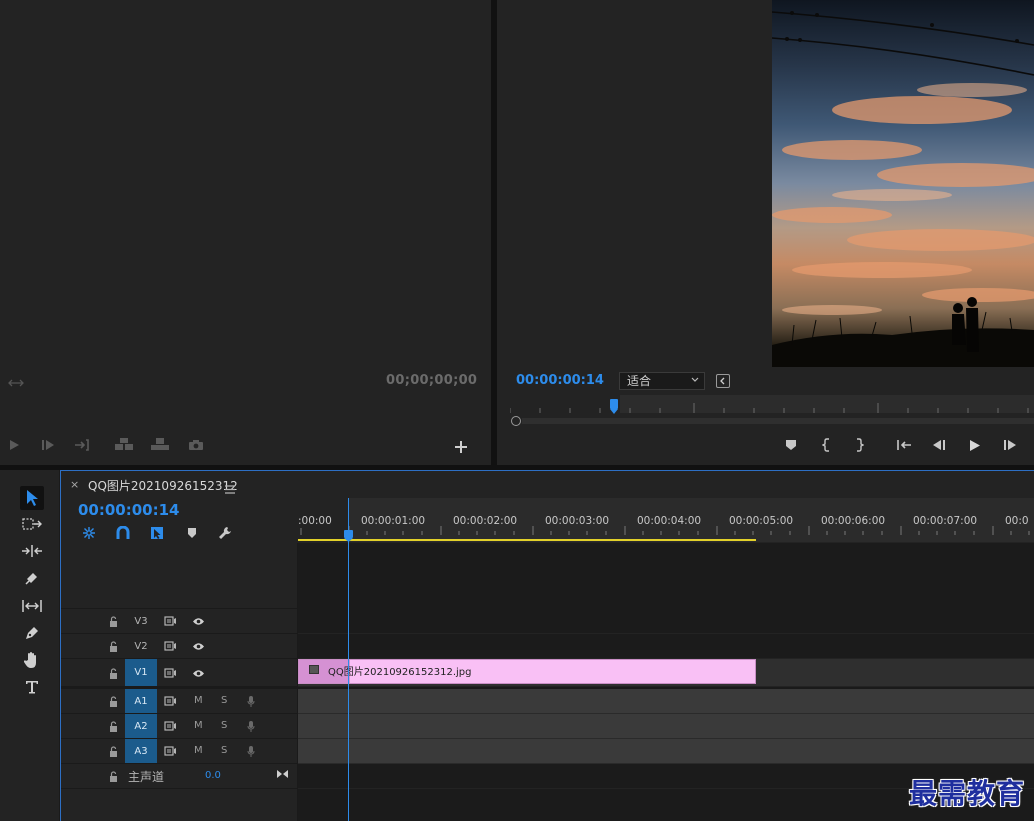 This screenshot has width=1034, height=821. What do you see at coordinates (179, 805) in the screenshot?
I see `track-header-filler` at bounding box center [179, 805].